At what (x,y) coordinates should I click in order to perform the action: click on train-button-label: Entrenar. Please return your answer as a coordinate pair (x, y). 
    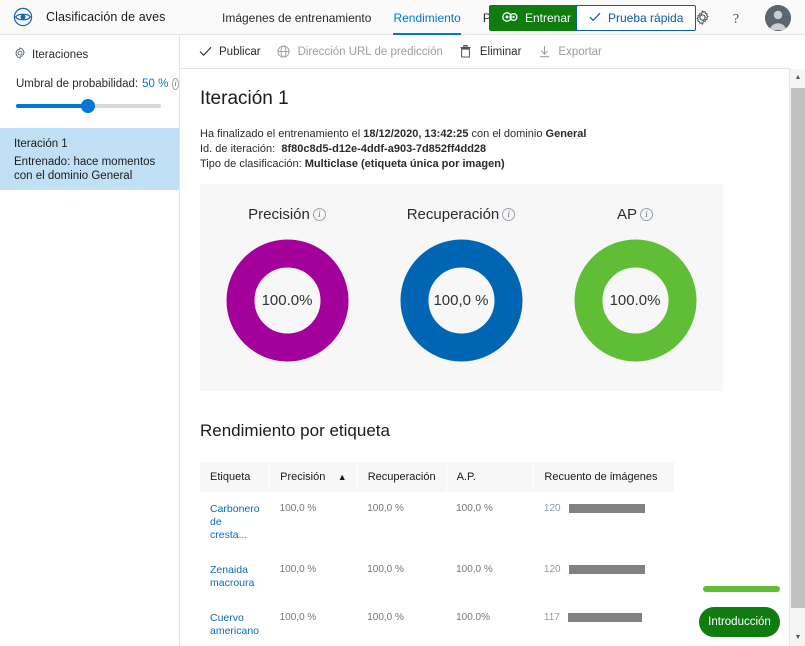
    Looking at the image, I should click on (548, 18).